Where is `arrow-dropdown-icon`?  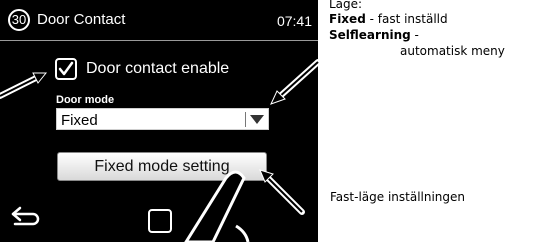 arrow-dropdown-icon is located at coordinates (295, 82).